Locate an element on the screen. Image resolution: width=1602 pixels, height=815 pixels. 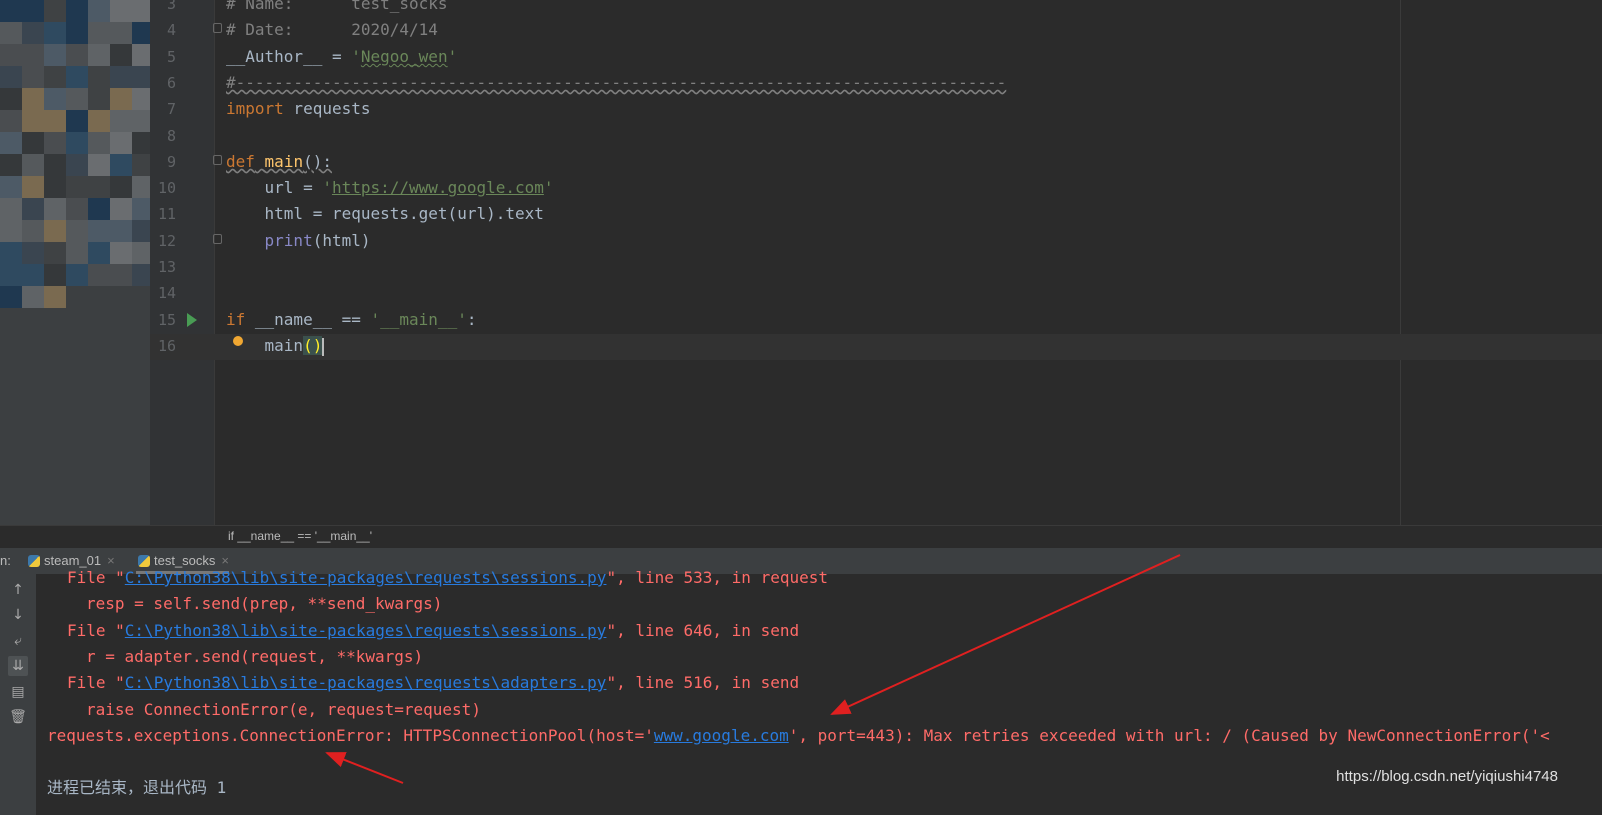
code-line: __Author__ = 'Negoo_wen' is located at coordinates (341, 57).